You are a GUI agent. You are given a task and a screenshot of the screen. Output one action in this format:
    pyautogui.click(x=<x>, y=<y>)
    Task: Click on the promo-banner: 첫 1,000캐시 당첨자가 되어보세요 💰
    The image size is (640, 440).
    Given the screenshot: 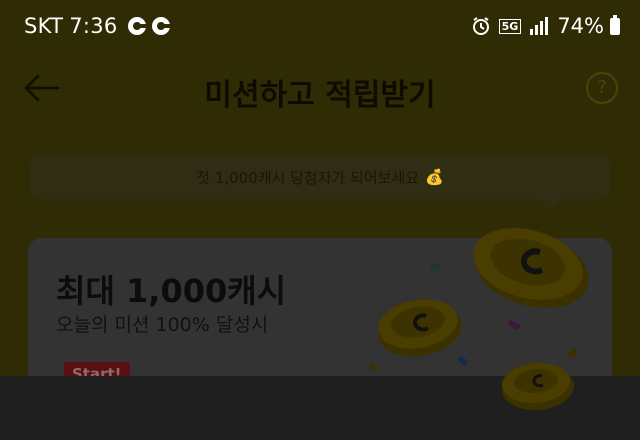 What is the action you would take?
    pyautogui.click(x=320, y=177)
    